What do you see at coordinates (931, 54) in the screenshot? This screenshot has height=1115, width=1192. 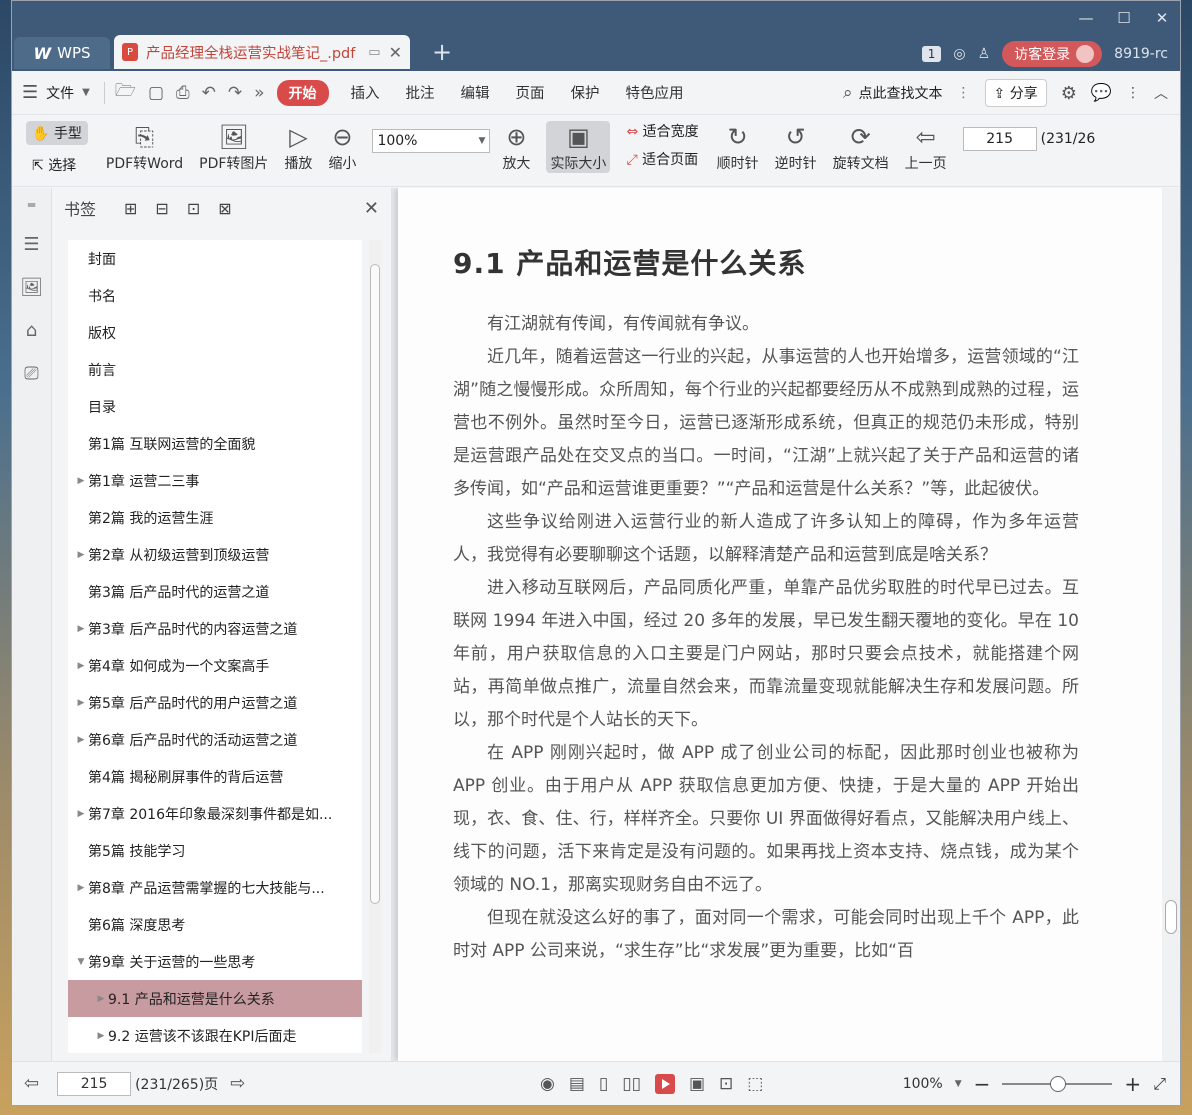 I see `window-count-badge: 1` at bounding box center [931, 54].